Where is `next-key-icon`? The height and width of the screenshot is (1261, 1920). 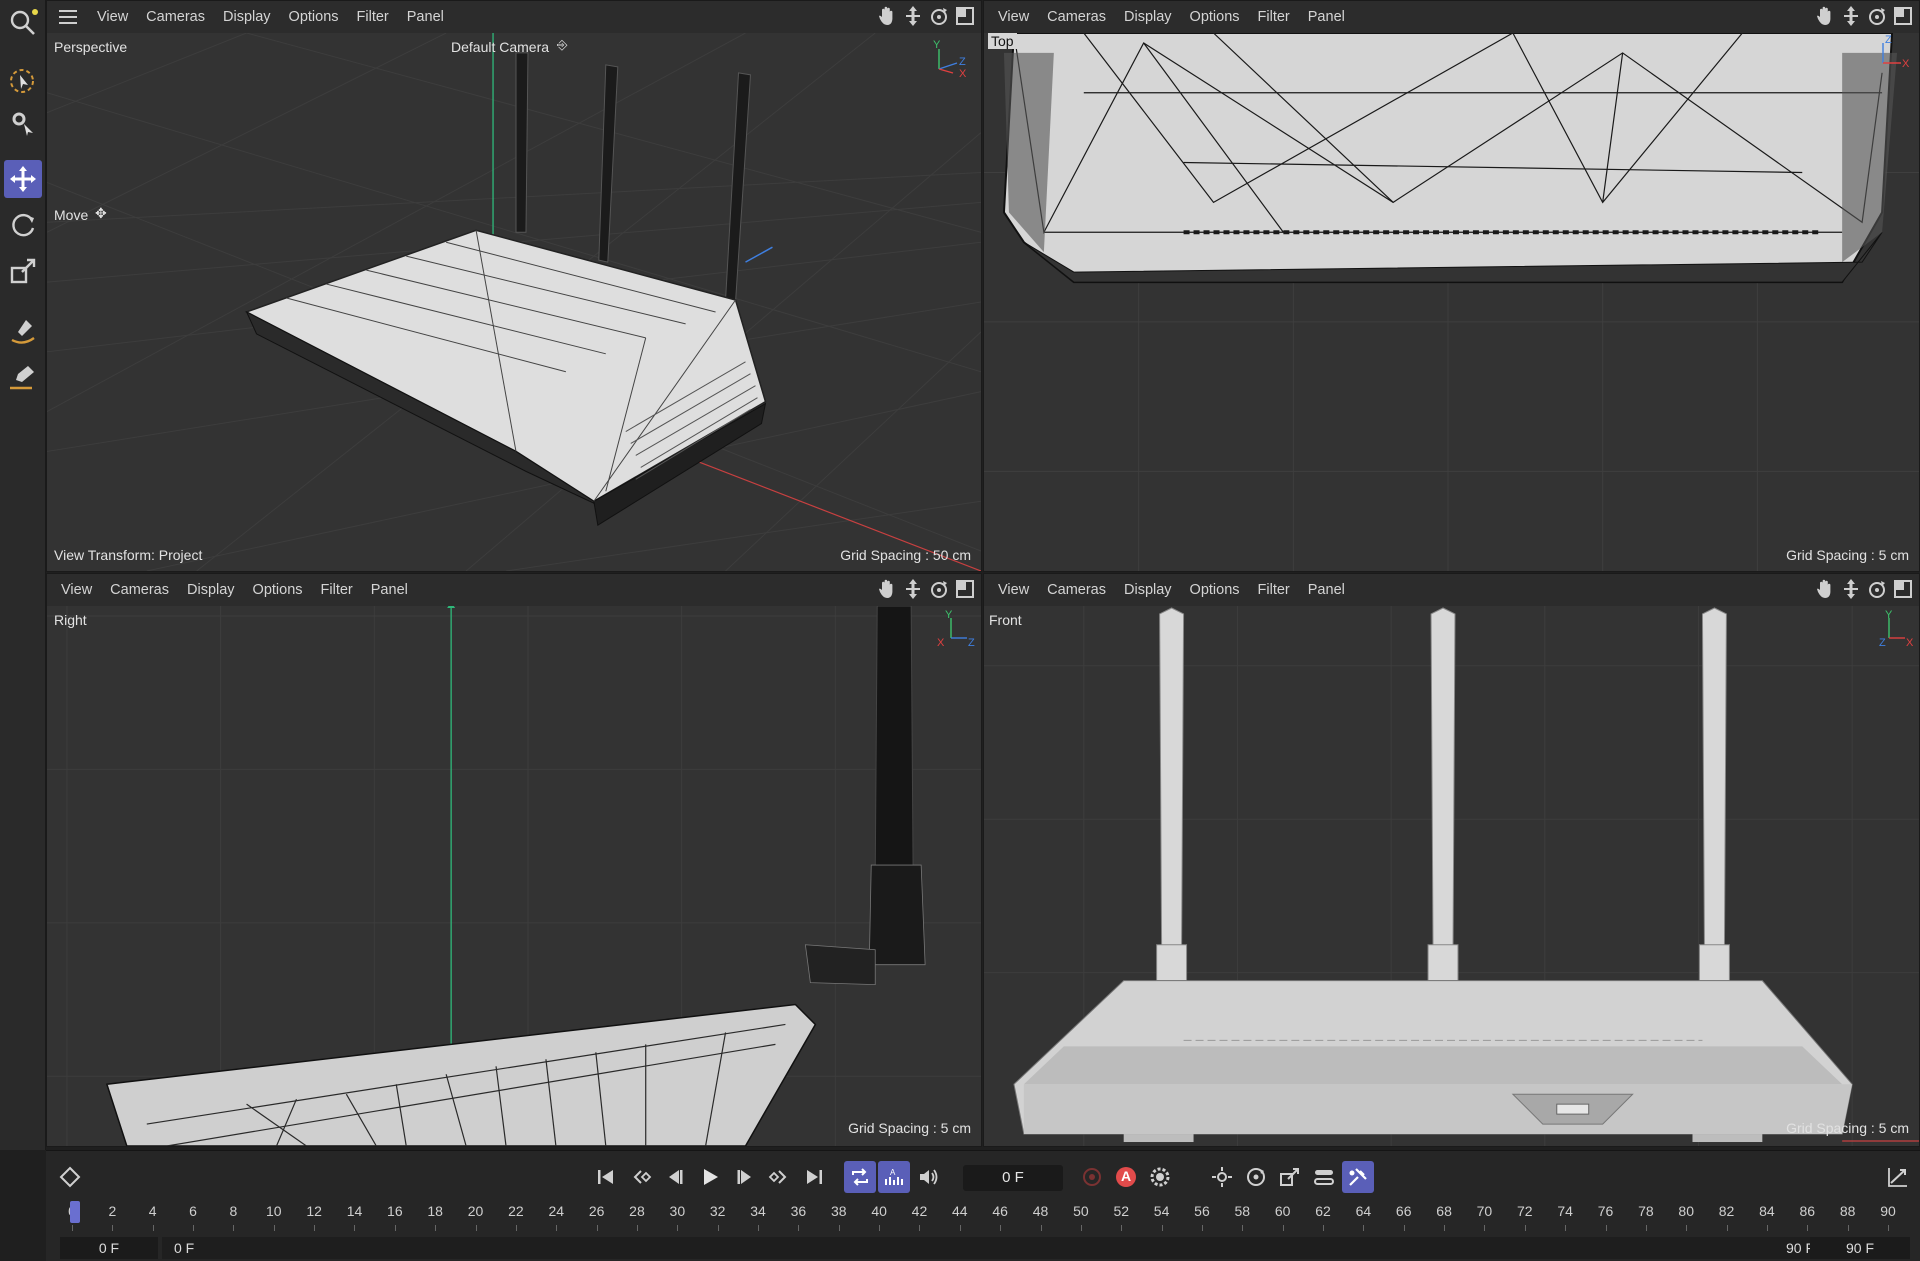
next-key-icon is located at coordinates (779, 1177).